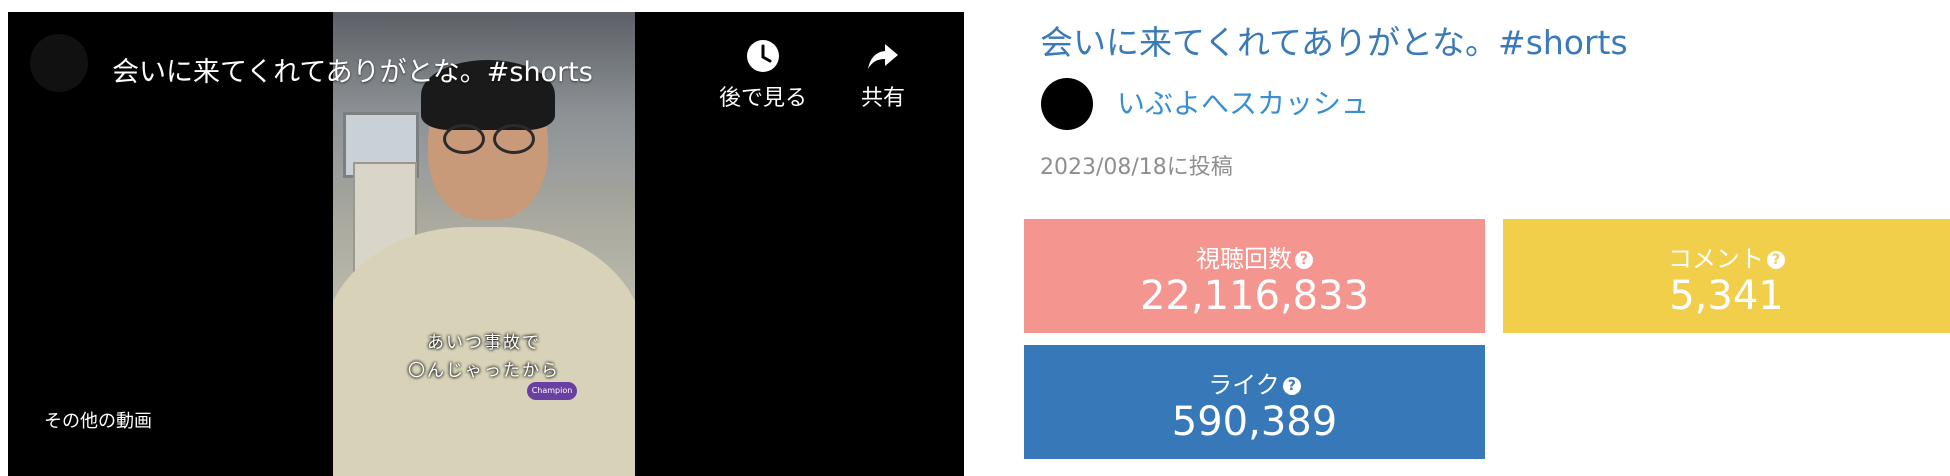 The image size is (1950, 476). Describe the element at coordinates (1244, 385) in the screenshot. I see `likes-label: ライク` at that location.